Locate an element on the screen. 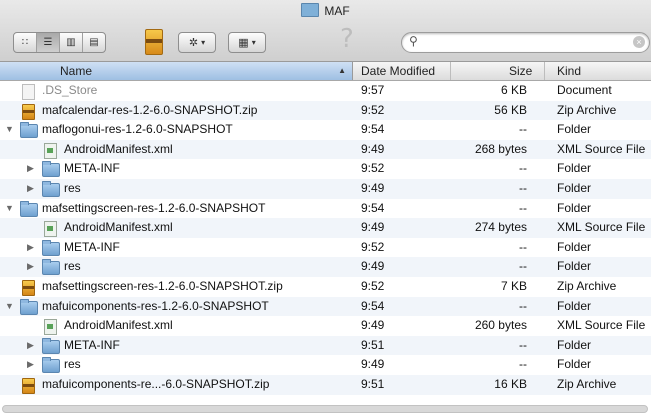 The height and width of the screenshot is (414, 651). chevron-down-icon: ▾ is located at coordinates (253, 42).